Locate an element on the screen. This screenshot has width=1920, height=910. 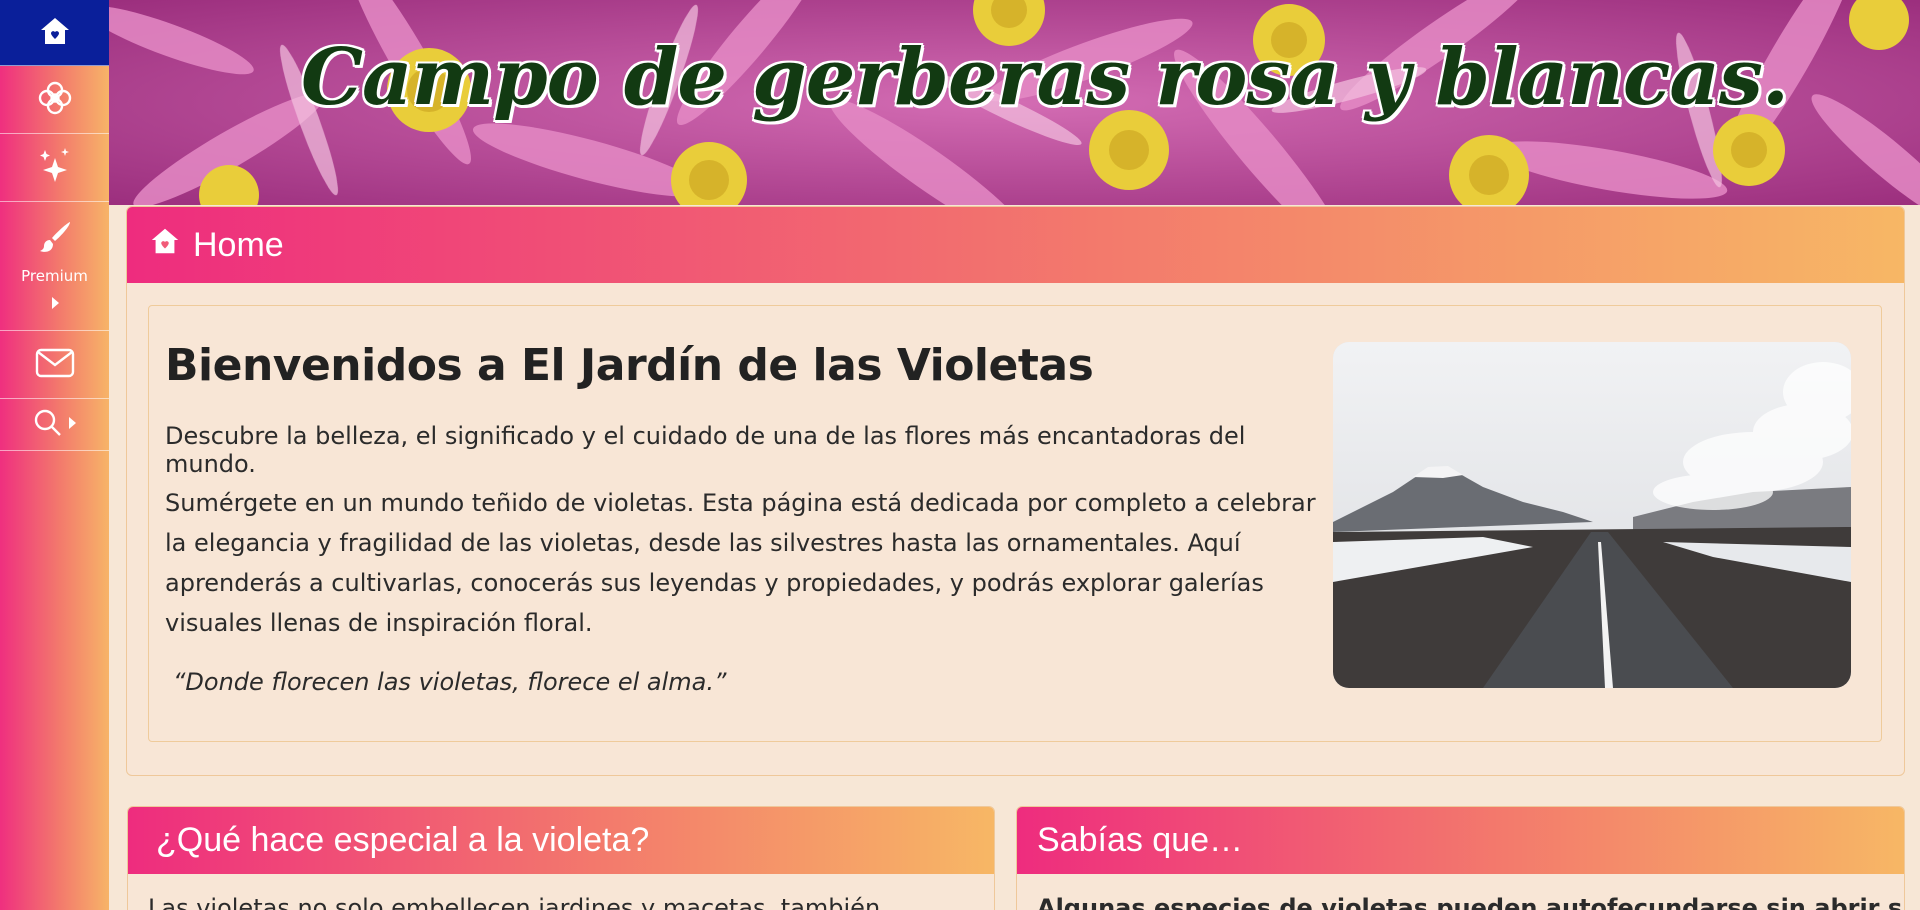
sidebar-item-search is located at coordinates (54, 425).